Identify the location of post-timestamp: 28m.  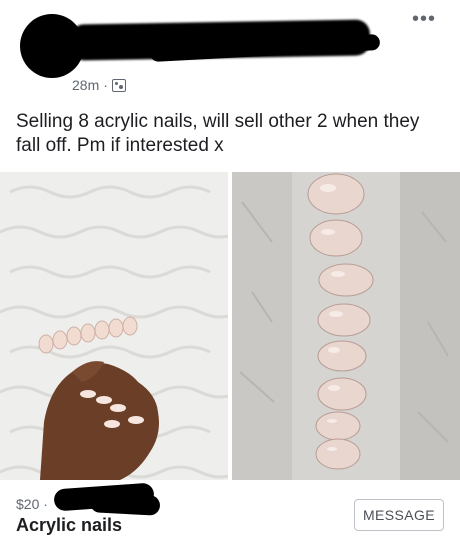
(85, 85).